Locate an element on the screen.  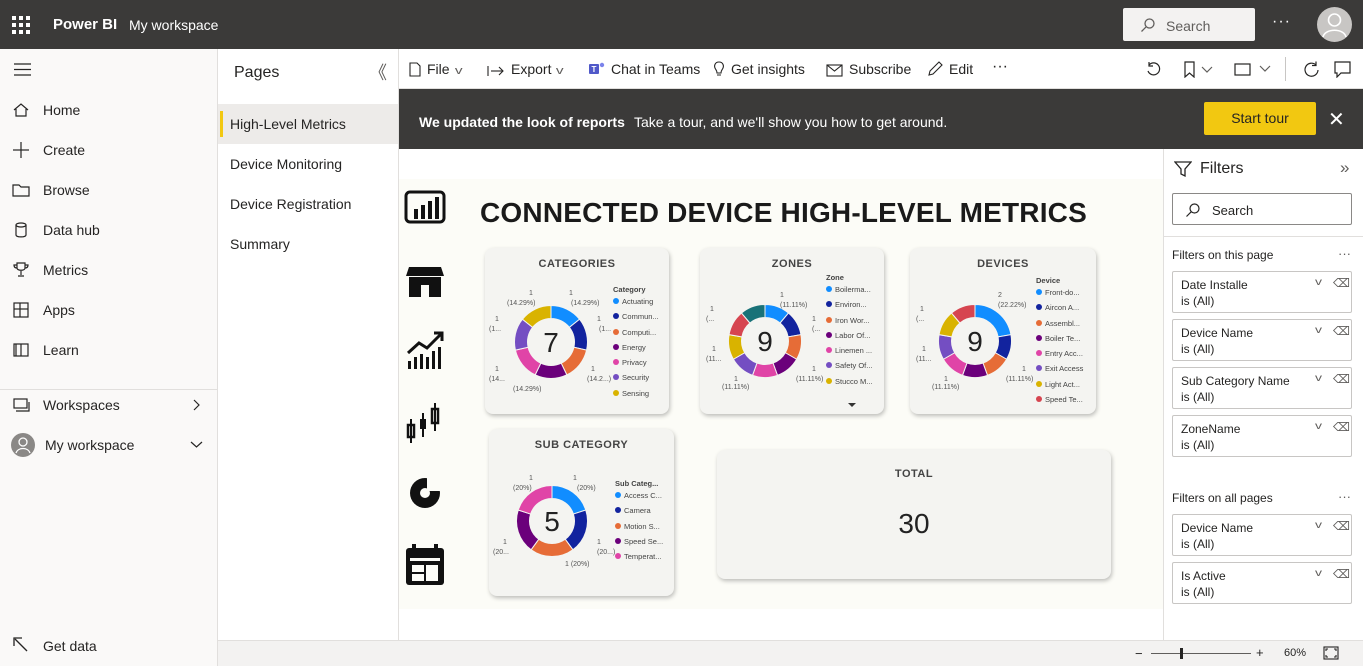
nav-item-browse: Browse is located at coordinates (109, 190).